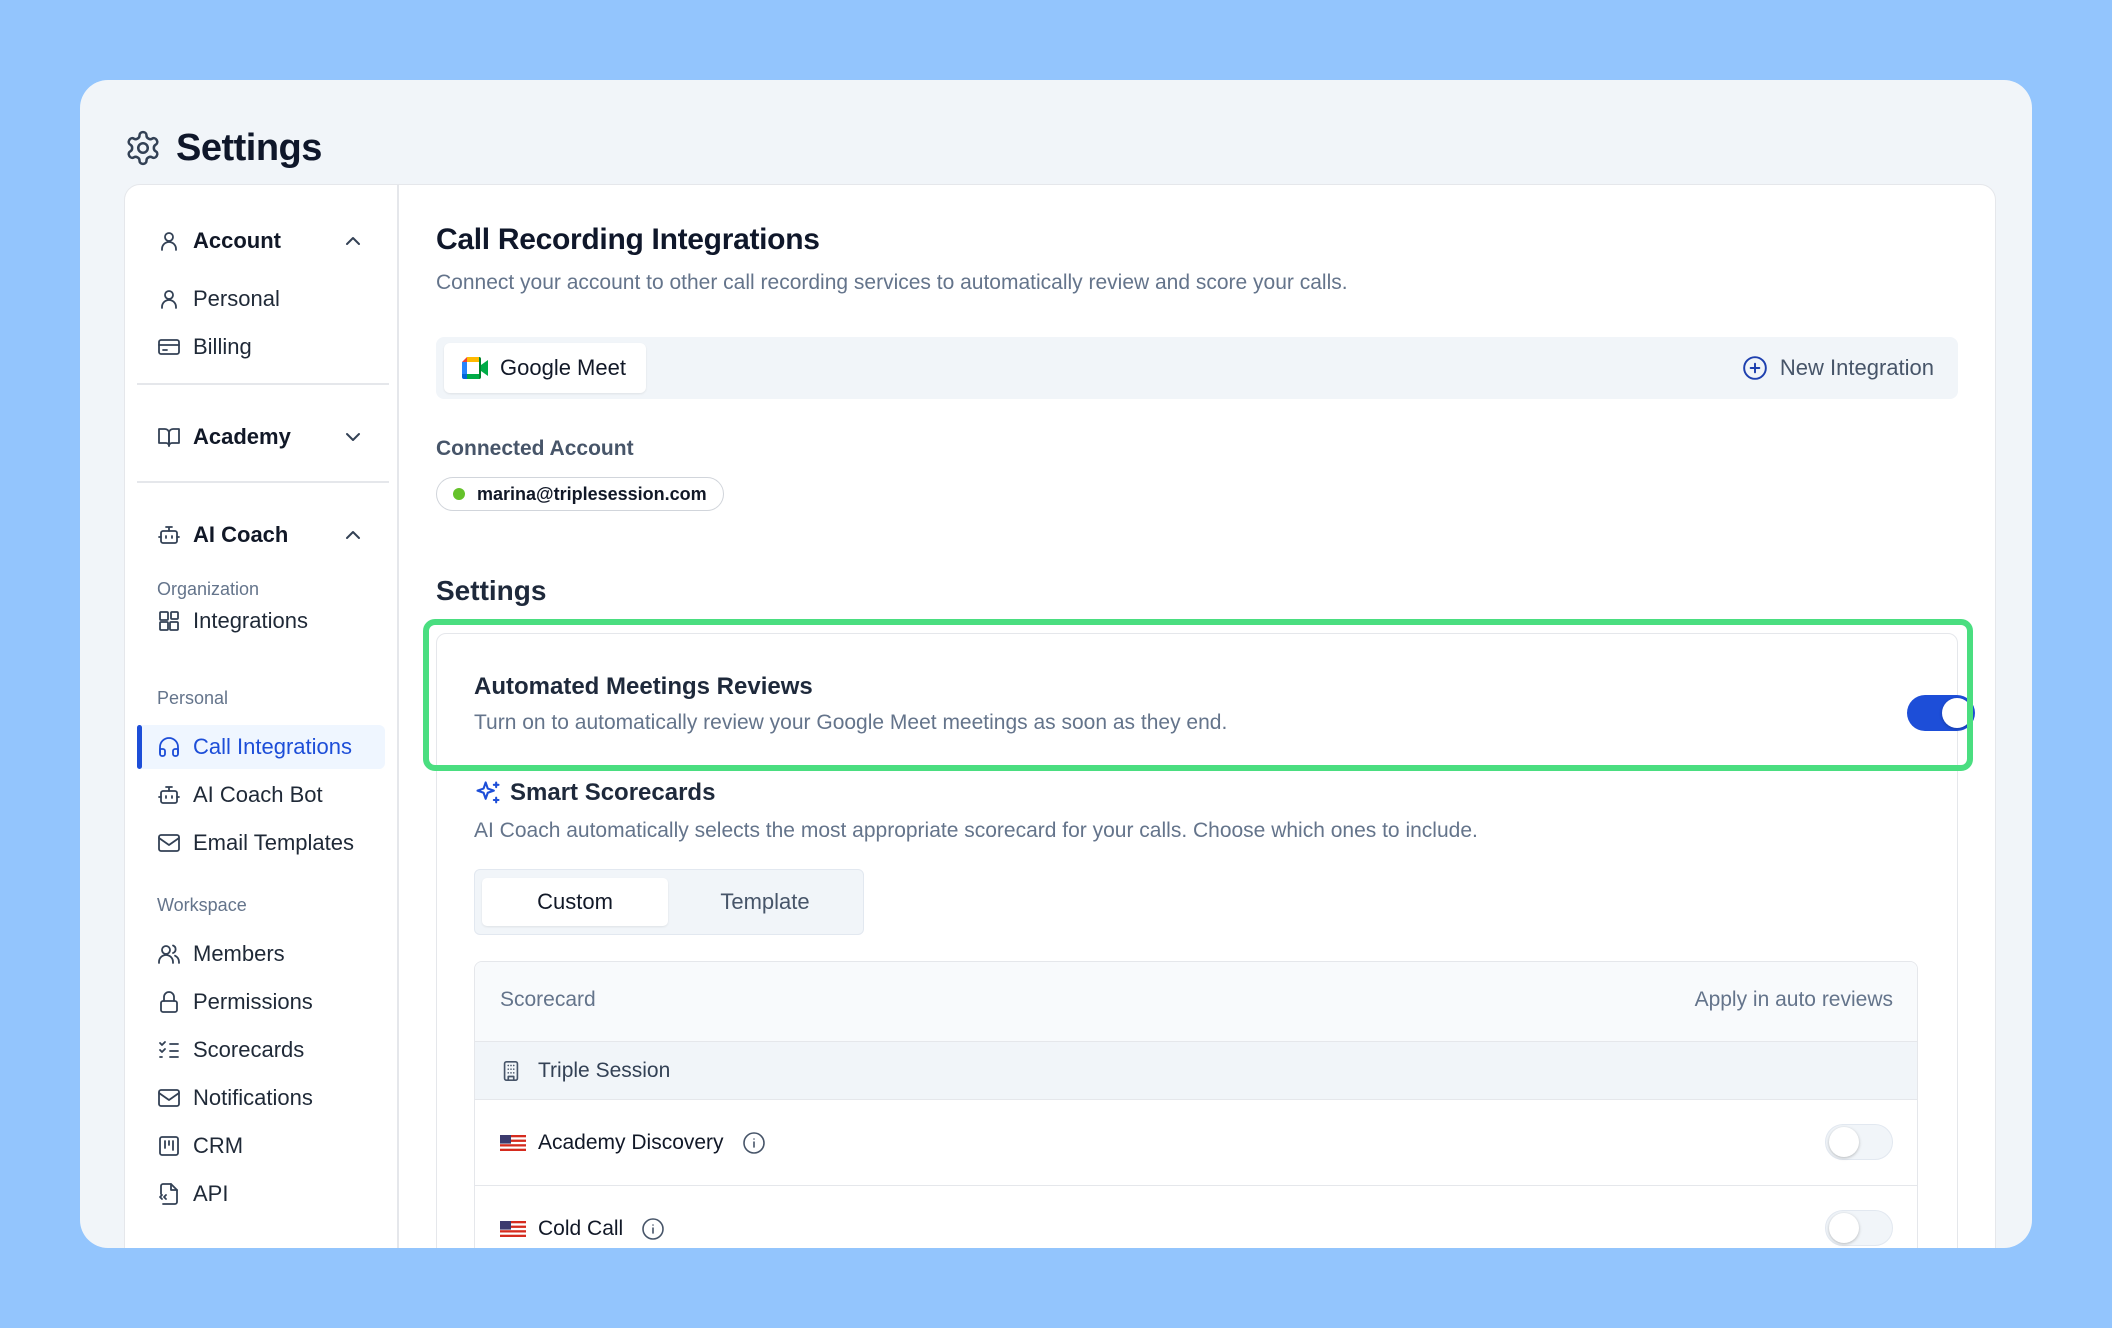  What do you see at coordinates (242, 436) in the screenshot?
I see `sidebar-group-label: Academy` at bounding box center [242, 436].